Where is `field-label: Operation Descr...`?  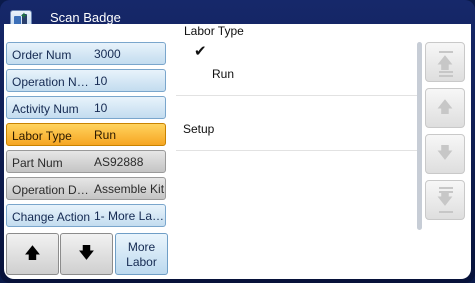
field-label: Operation Descr... is located at coordinates (52, 190).